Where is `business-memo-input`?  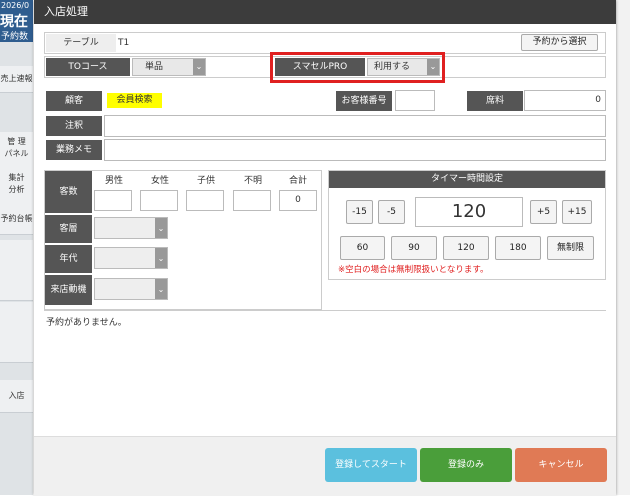 business-memo-input is located at coordinates (355, 150).